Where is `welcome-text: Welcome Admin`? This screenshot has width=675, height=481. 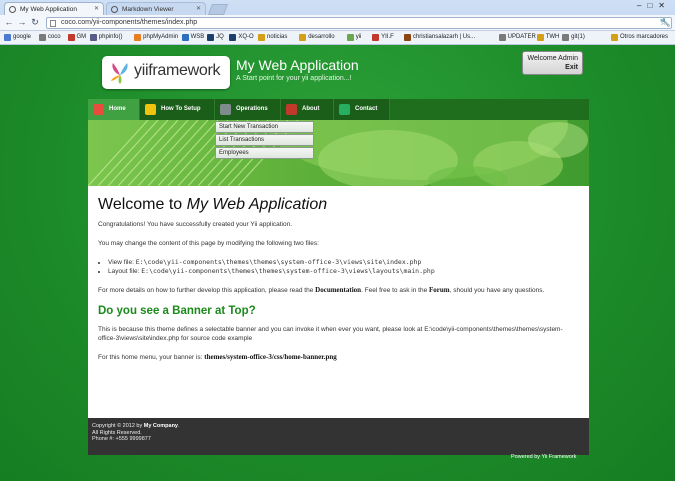
welcome-text: Welcome Admin is located at coordinates (552, 58).